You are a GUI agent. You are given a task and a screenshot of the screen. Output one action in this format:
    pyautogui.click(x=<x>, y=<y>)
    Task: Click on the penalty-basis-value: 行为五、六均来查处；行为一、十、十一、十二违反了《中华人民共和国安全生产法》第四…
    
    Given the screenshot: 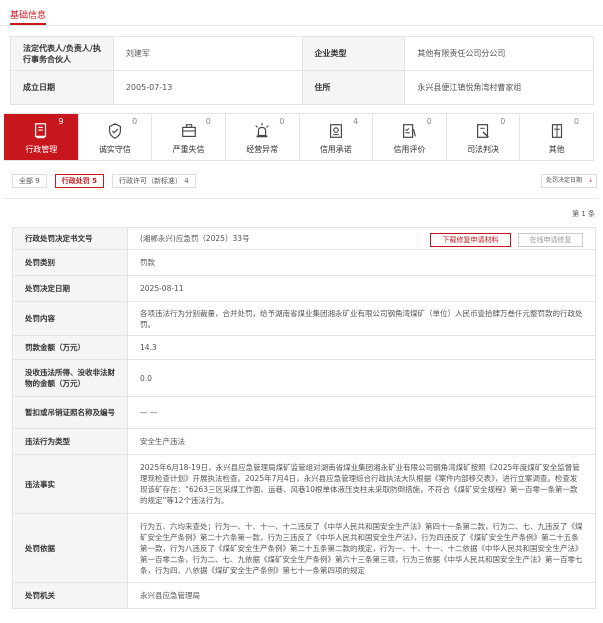 What is the action you would take?
    pyautogui.click(x=361, y=548)
    